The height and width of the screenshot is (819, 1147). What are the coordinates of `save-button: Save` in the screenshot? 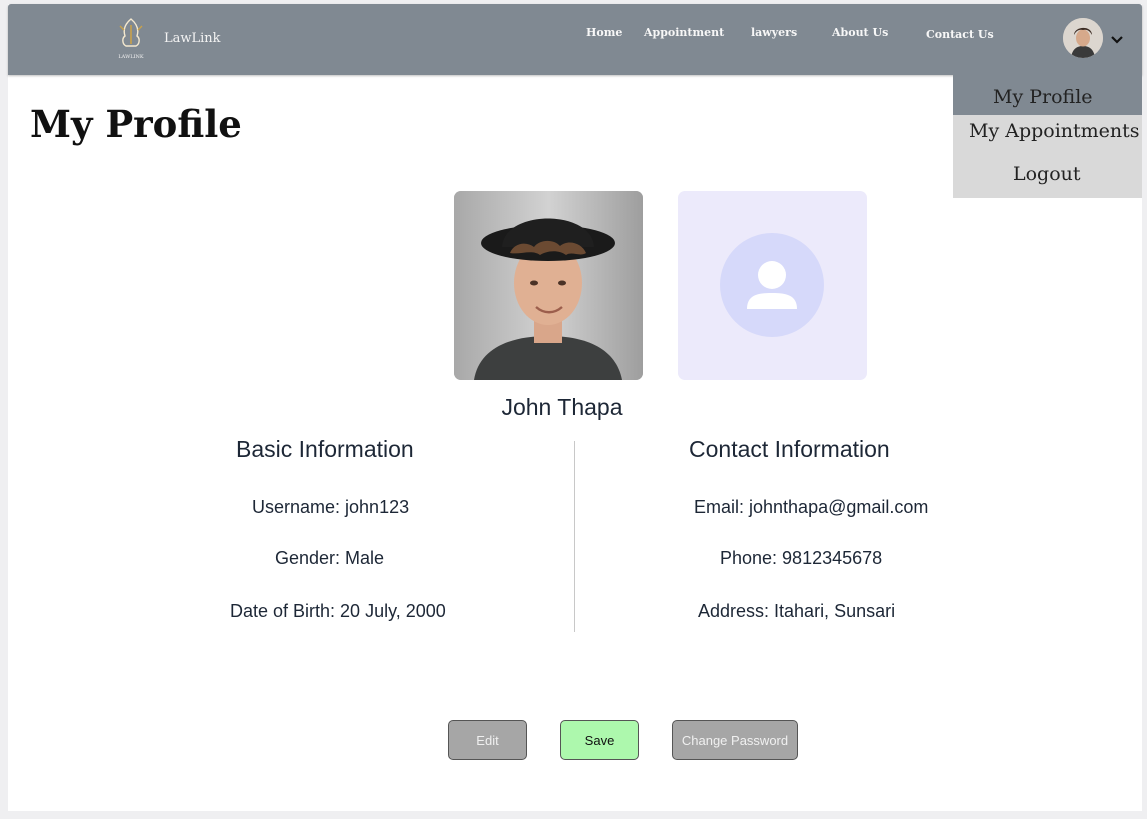 It's located at (599, 740).